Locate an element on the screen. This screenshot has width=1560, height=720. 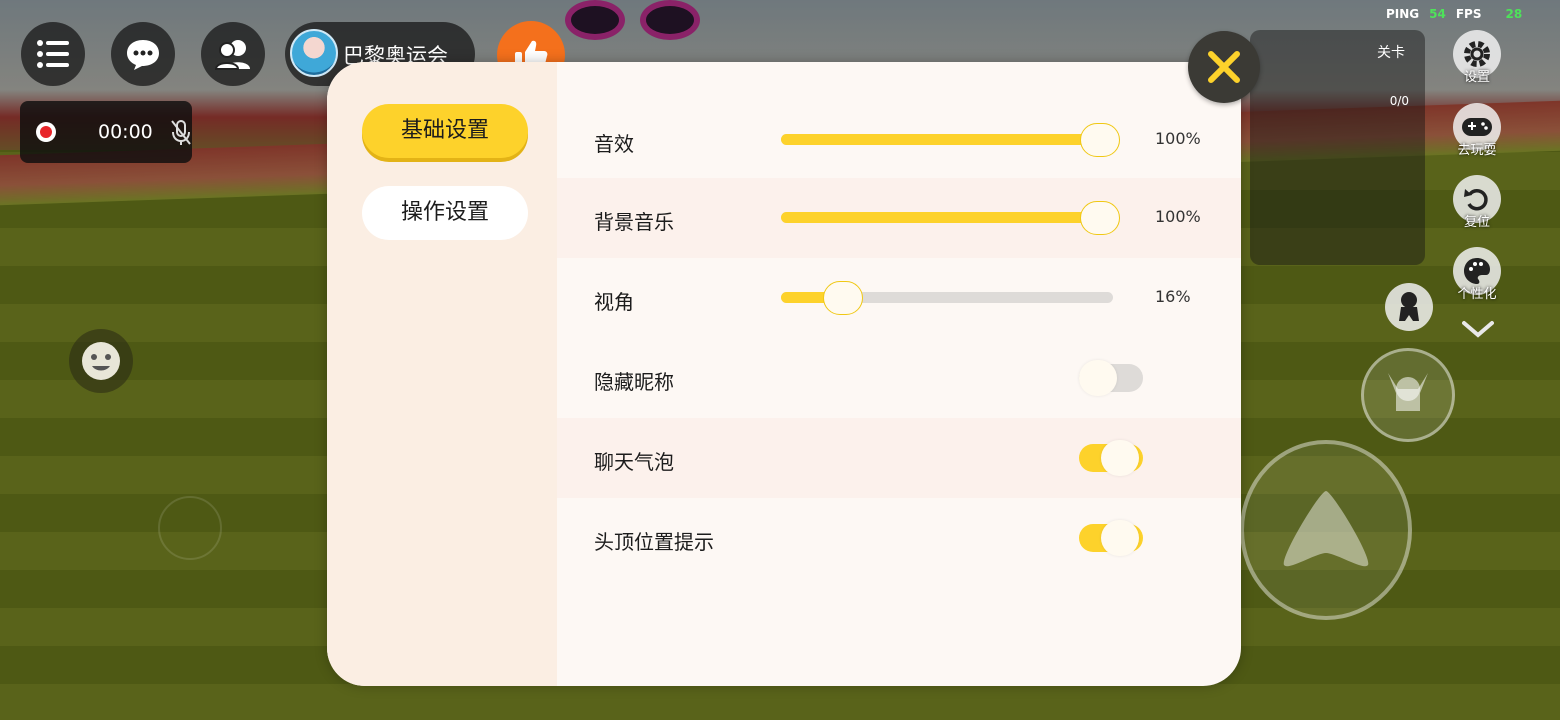
setting-row-background-music: 背景音乐 100% is located at coordinates (899, 218).